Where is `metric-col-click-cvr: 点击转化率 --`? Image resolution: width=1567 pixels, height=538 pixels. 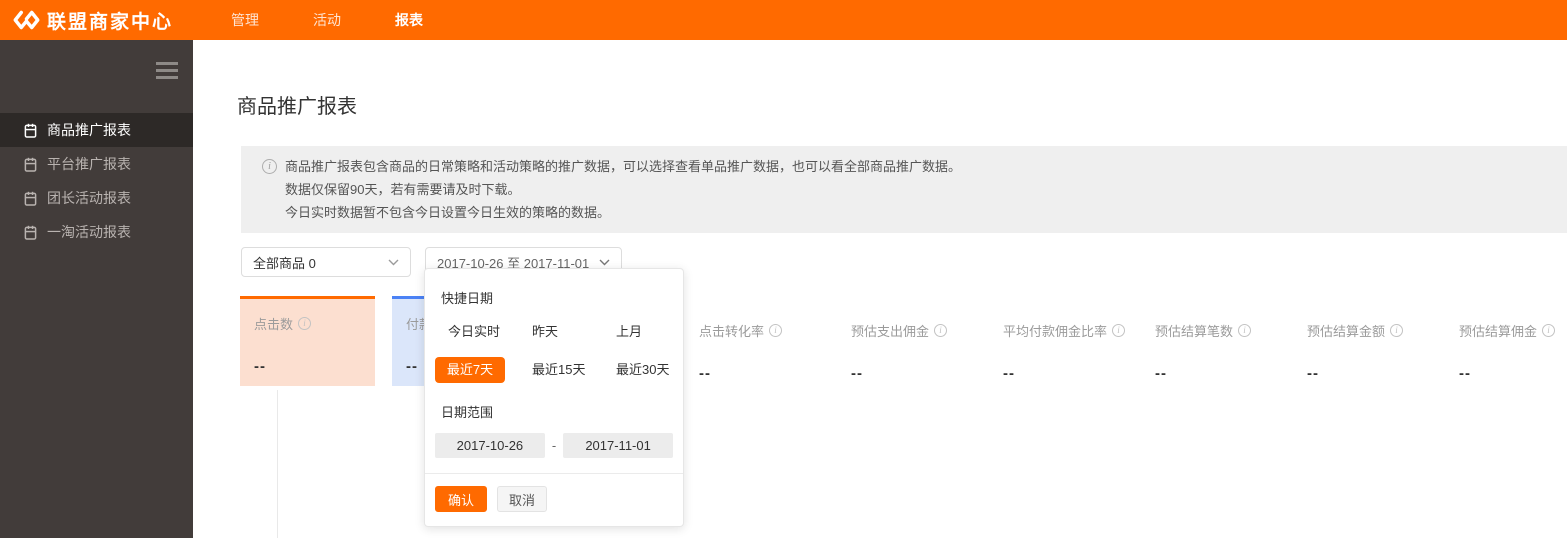 metric-col-click-cvr: 点击转化率 -- is located at coordinates (772, 341).